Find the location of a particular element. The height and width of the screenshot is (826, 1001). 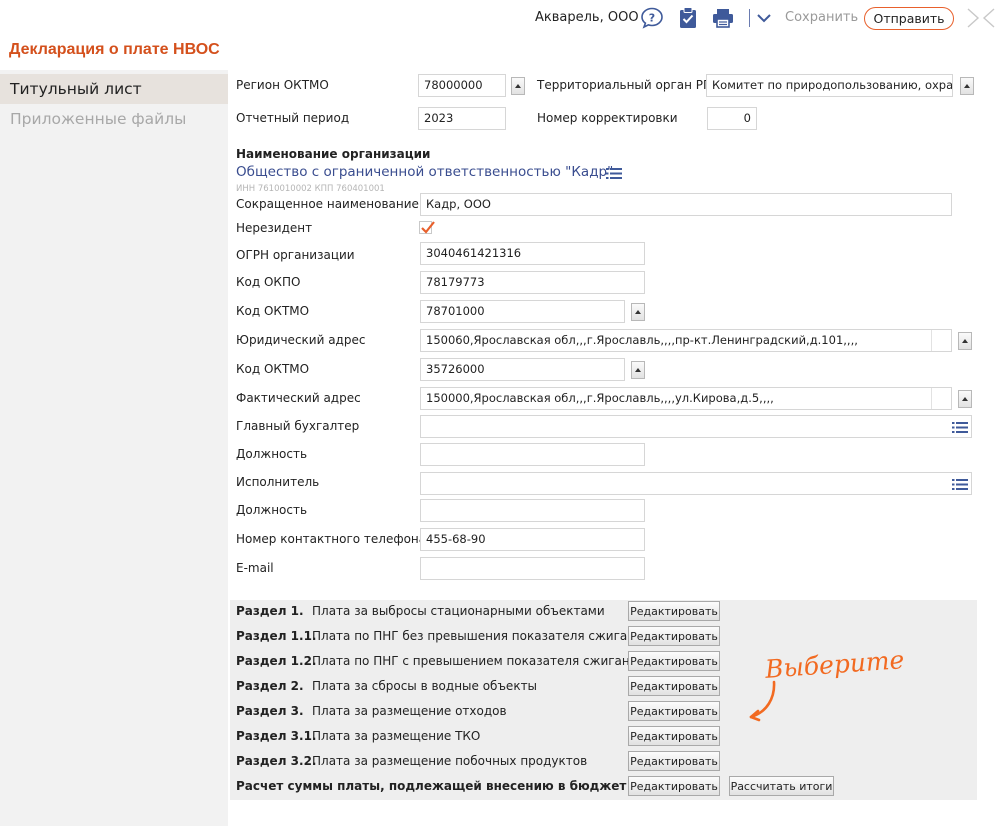

email-field is located at coordinates (532, 568).